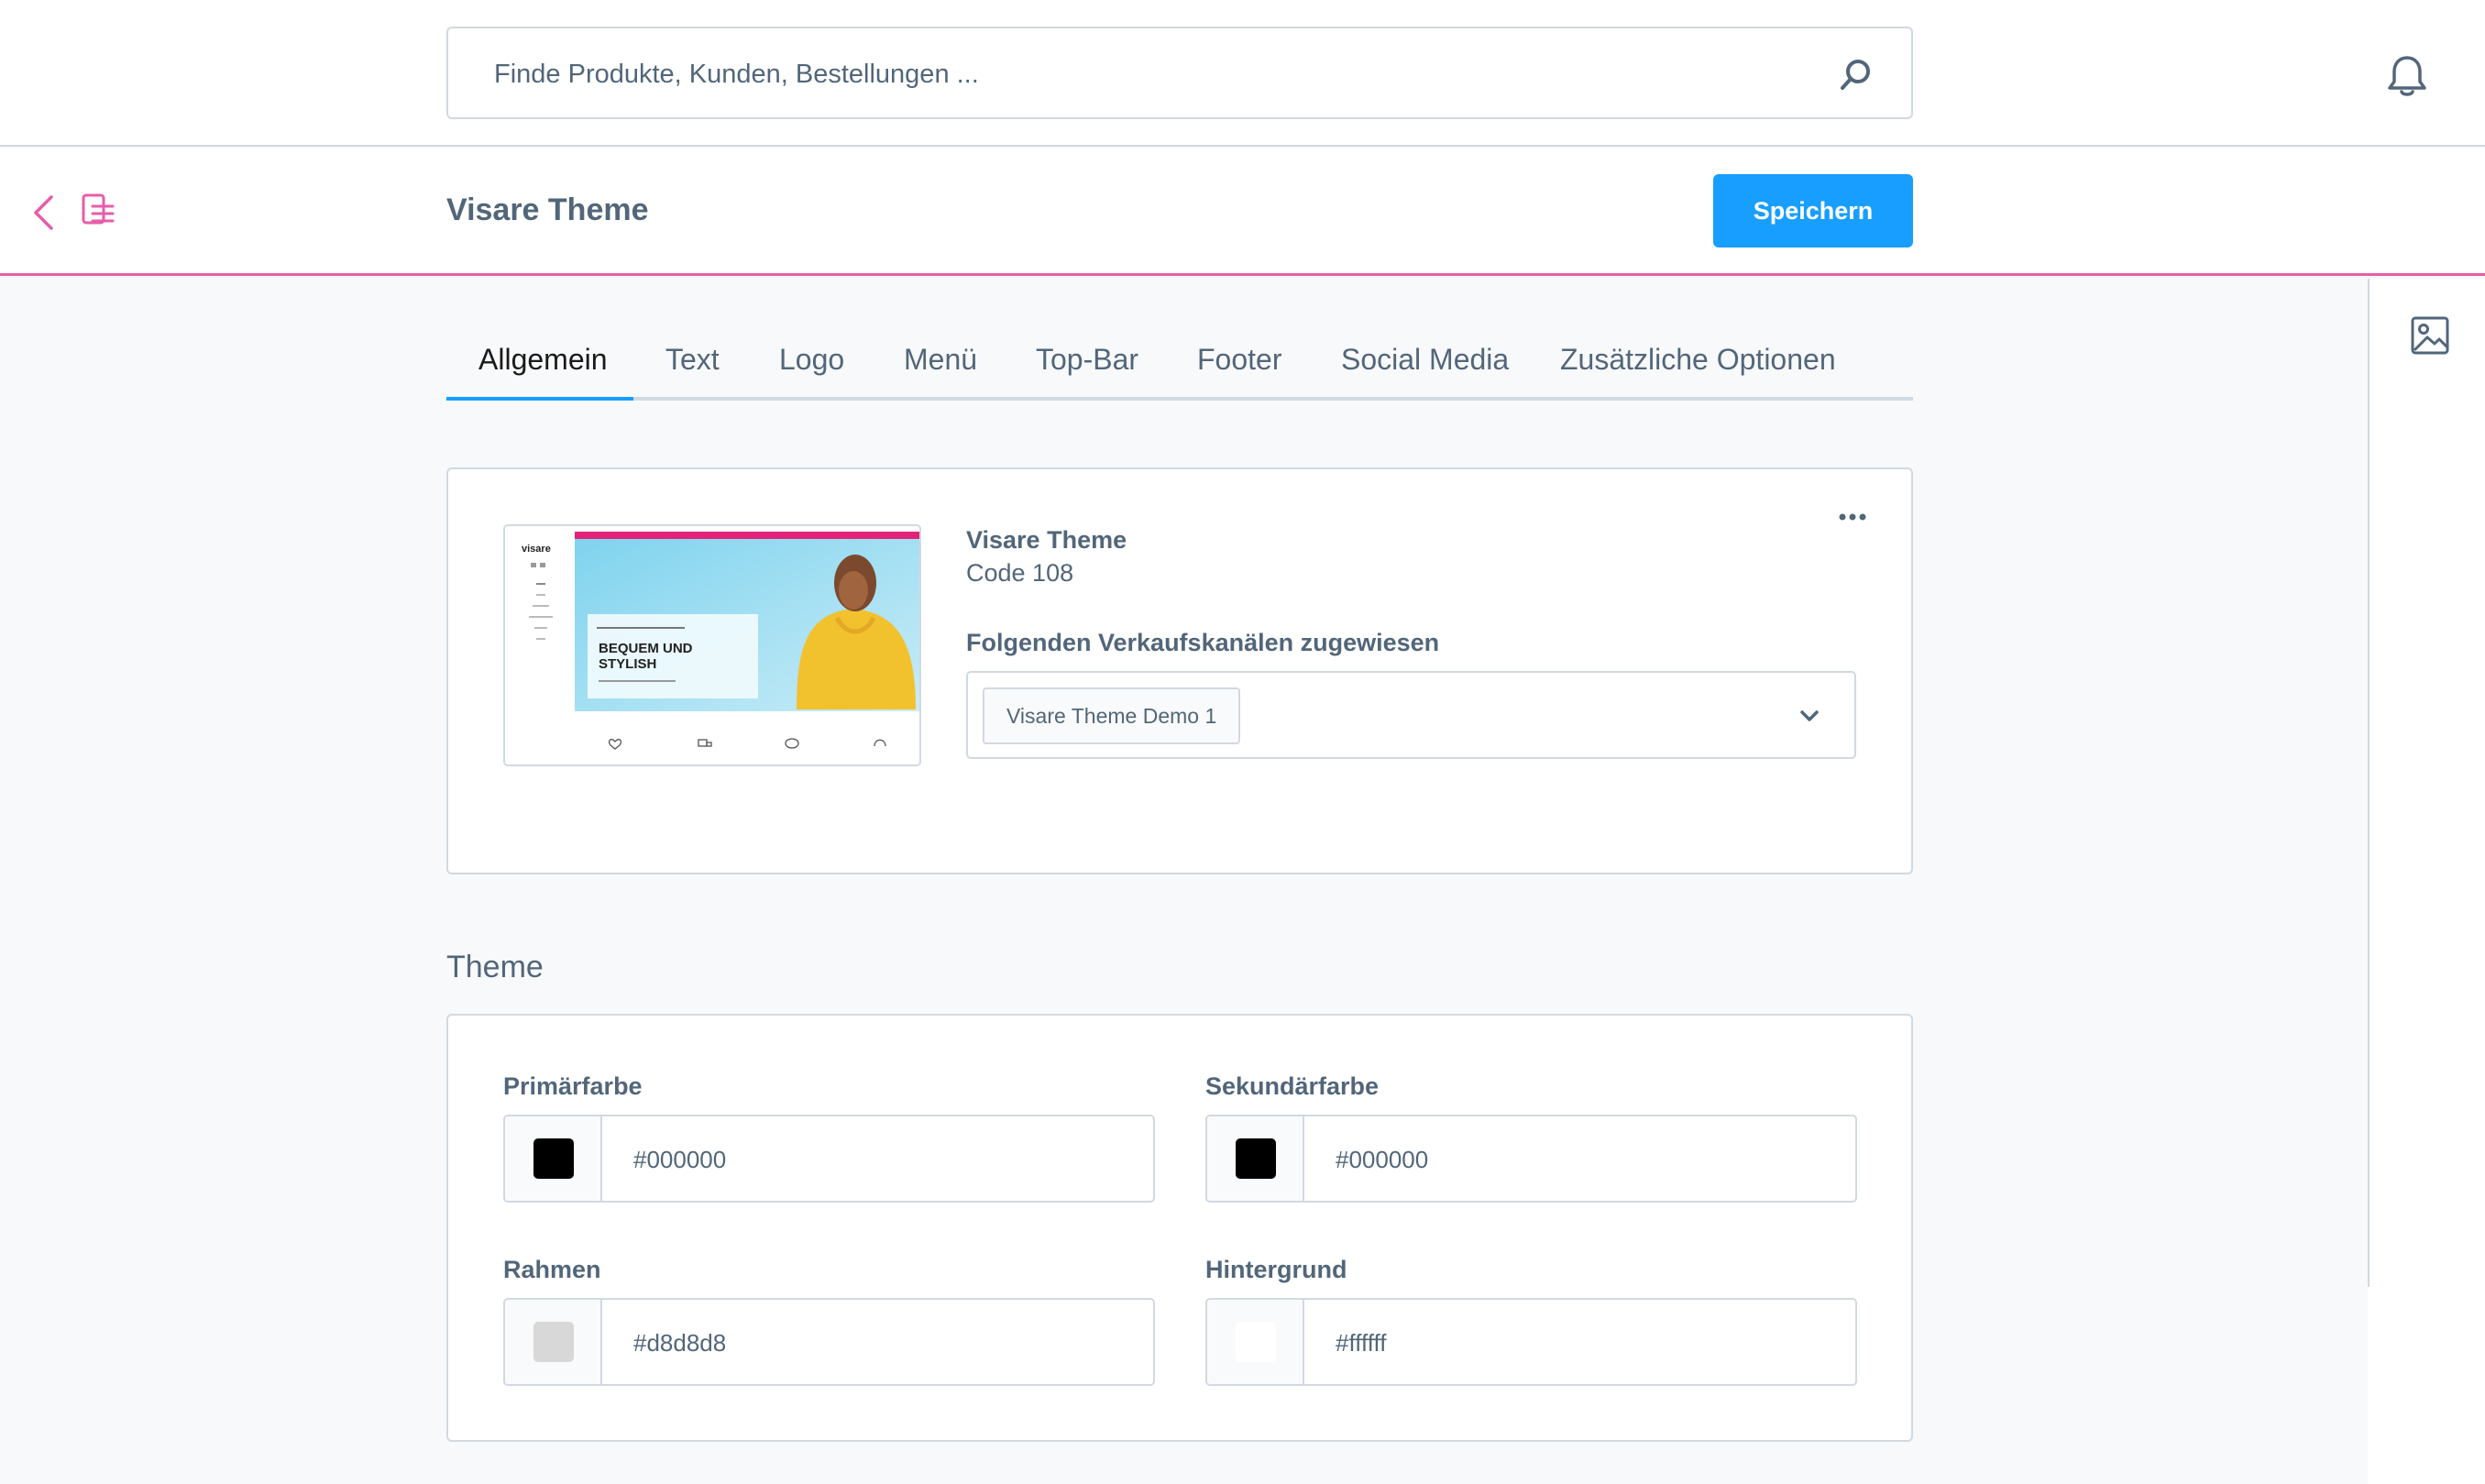 The width and height of the screenshot is (2485, 1484). Describe the element at coordinates (1361, 1343) in the screenshot. I see `background-color-value: #ffffff` at that location.